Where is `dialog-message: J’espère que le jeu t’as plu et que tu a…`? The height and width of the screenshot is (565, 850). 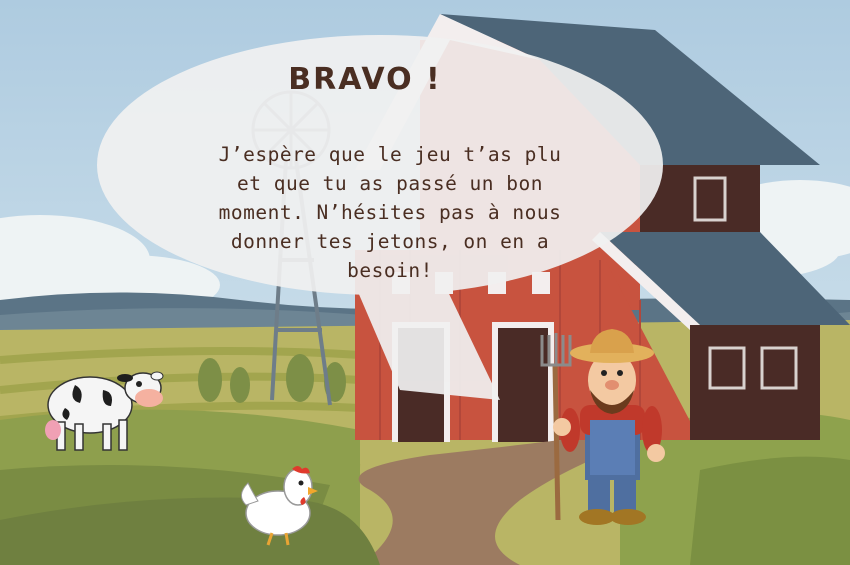 dialog-message: J’espère que le jeu t’as plu et que tu a… is located at coordinates (390, 212).